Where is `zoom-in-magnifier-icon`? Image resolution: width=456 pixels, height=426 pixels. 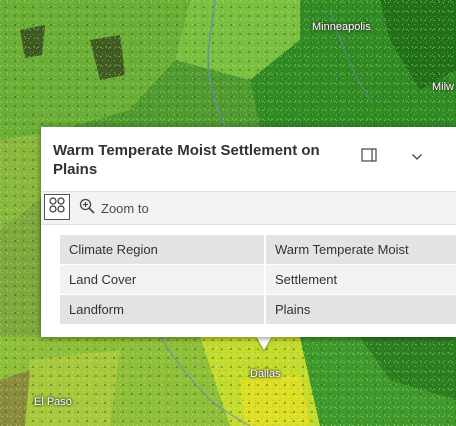
zoom-in-magnifier-icon is located at coordinates (87, 208).